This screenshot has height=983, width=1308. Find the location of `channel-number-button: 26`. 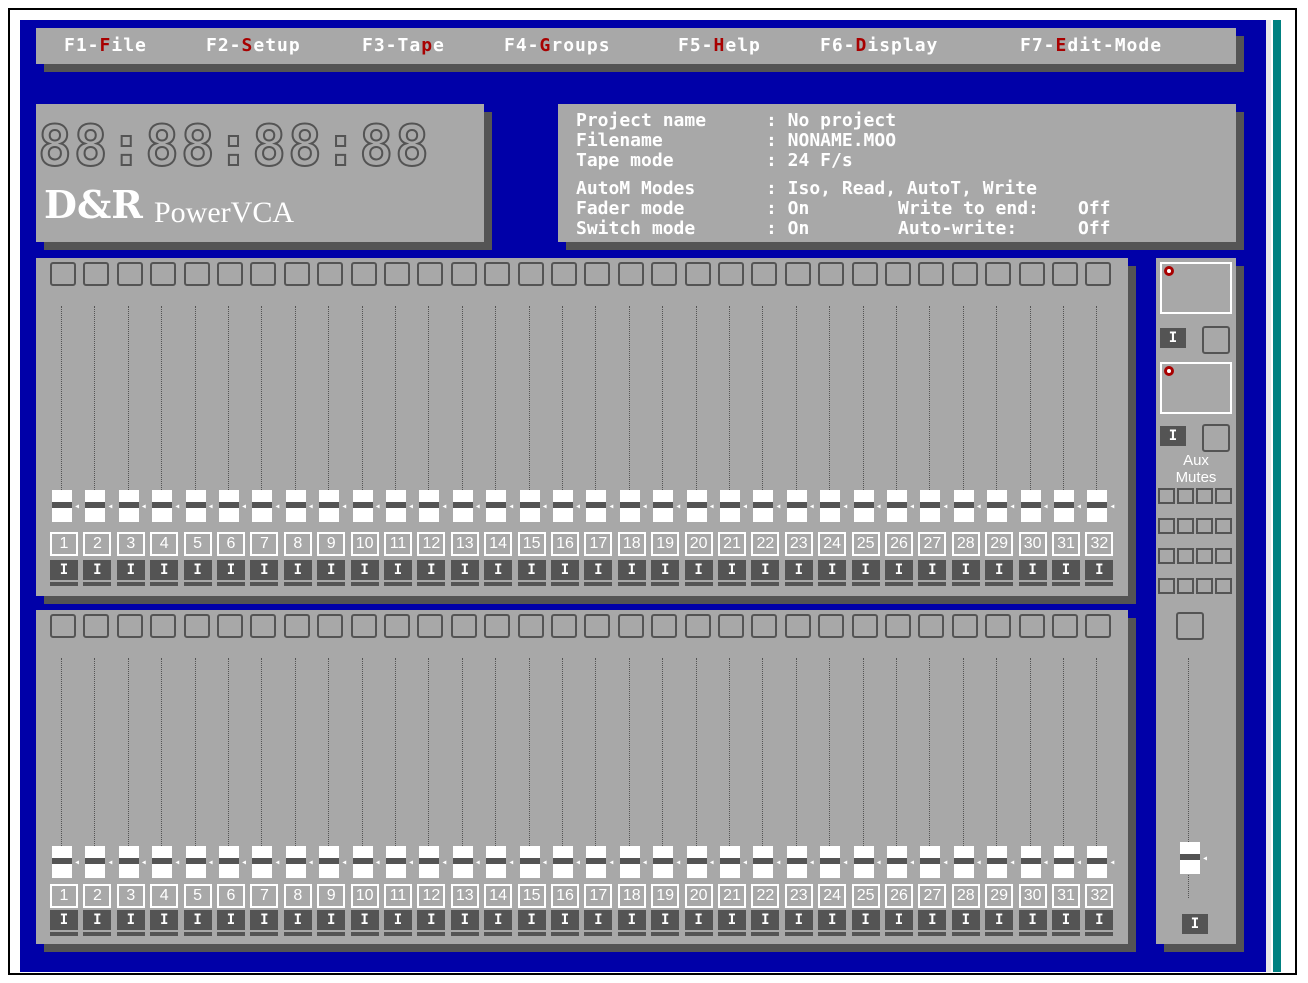

channel-number-button: 26 is located at coordinates (899, 896).